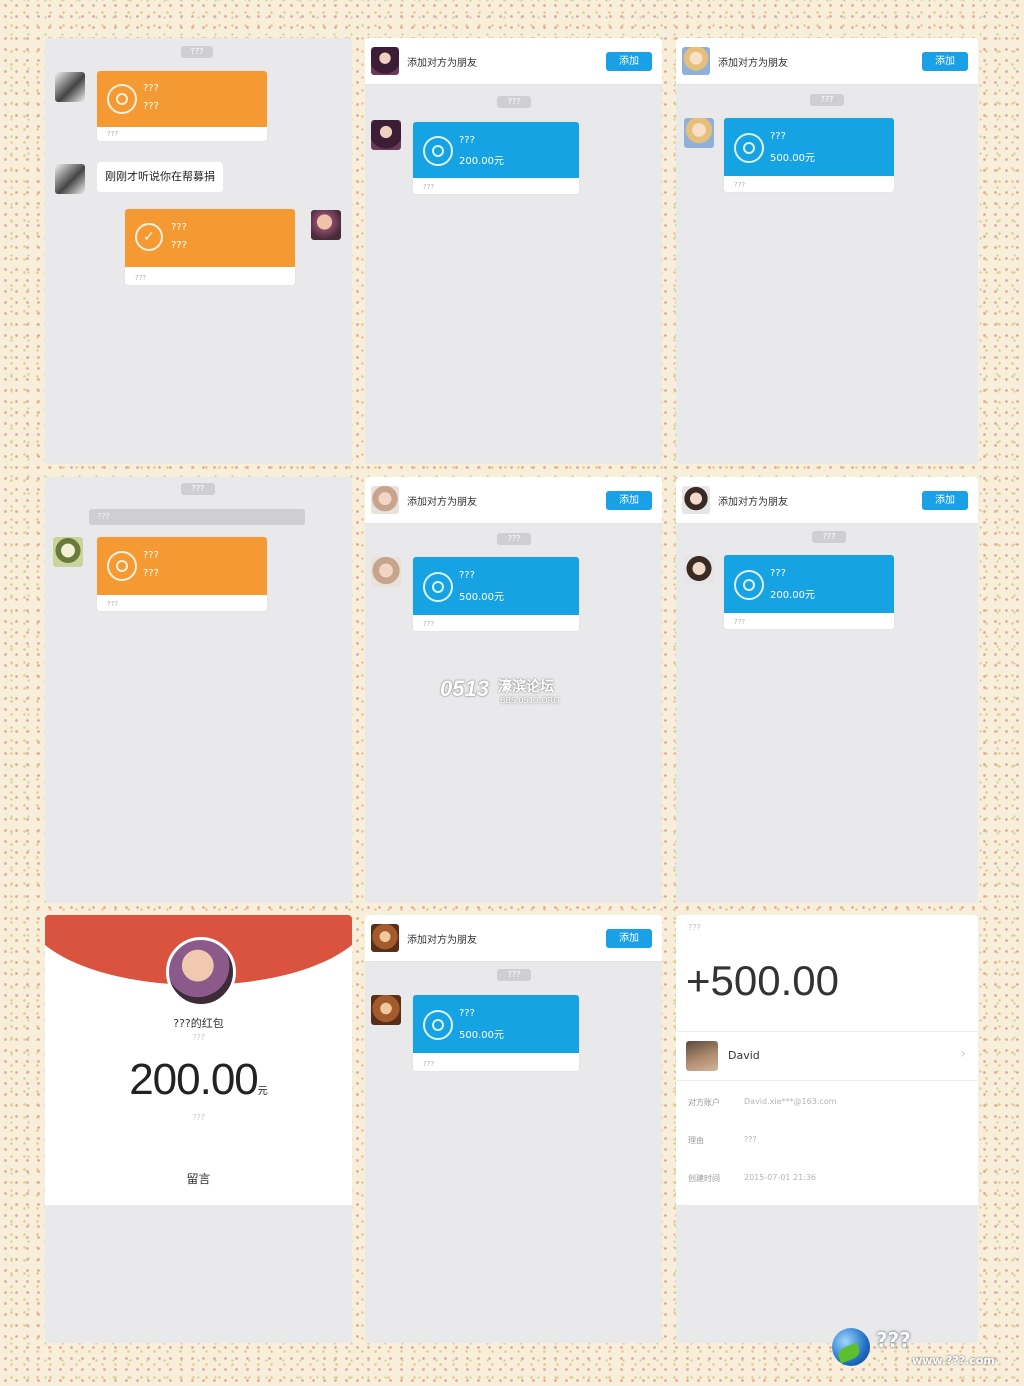 This screenshot has width=1024, height=1386. Describe the element at coordinates (827, 251) in the screenshot. I see `chat-panel-3: 添加对方为朋友 添加 ??? ??? 500.00元 ???` at that location.